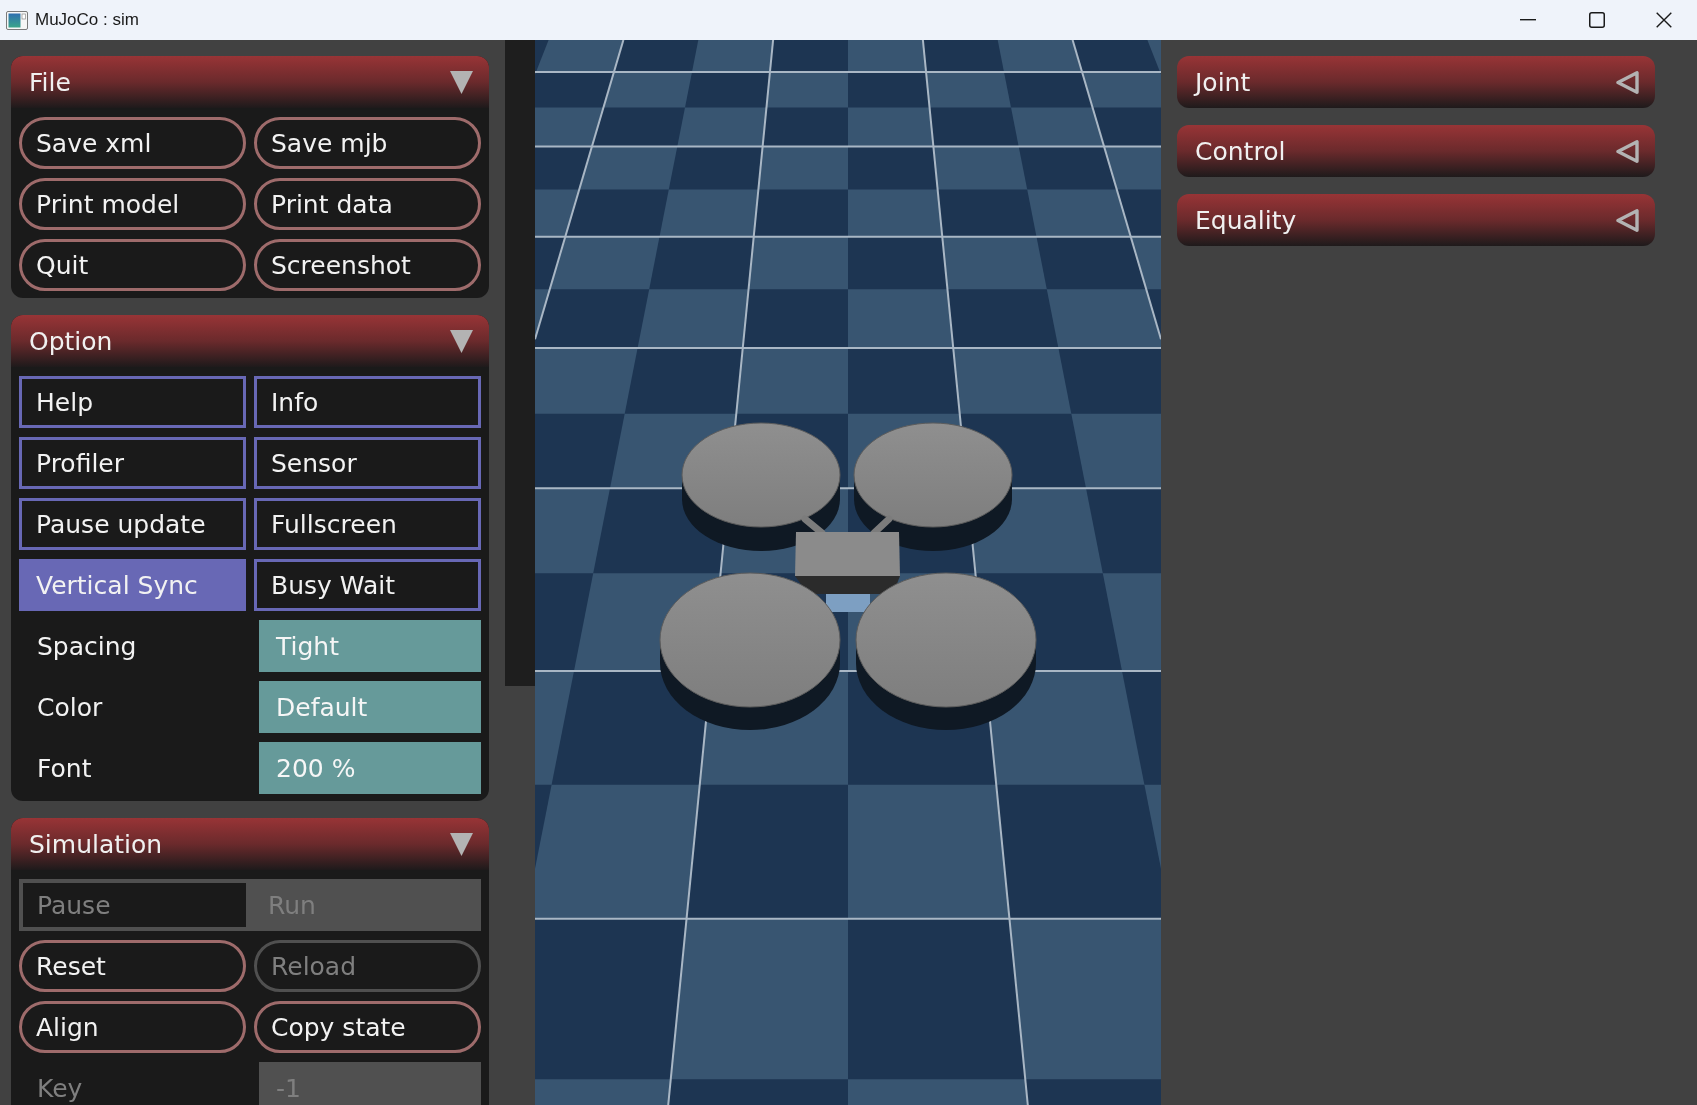  I want to click on section-header: Joint, so click(1416, 82).